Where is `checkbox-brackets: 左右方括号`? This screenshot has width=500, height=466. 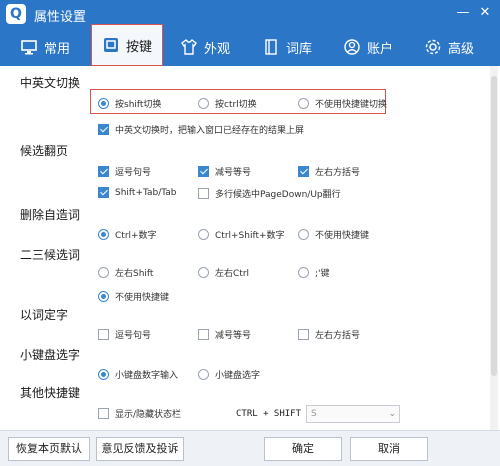 checkbox-brackets: 左右方括号 is located at coordinates (329, 171).